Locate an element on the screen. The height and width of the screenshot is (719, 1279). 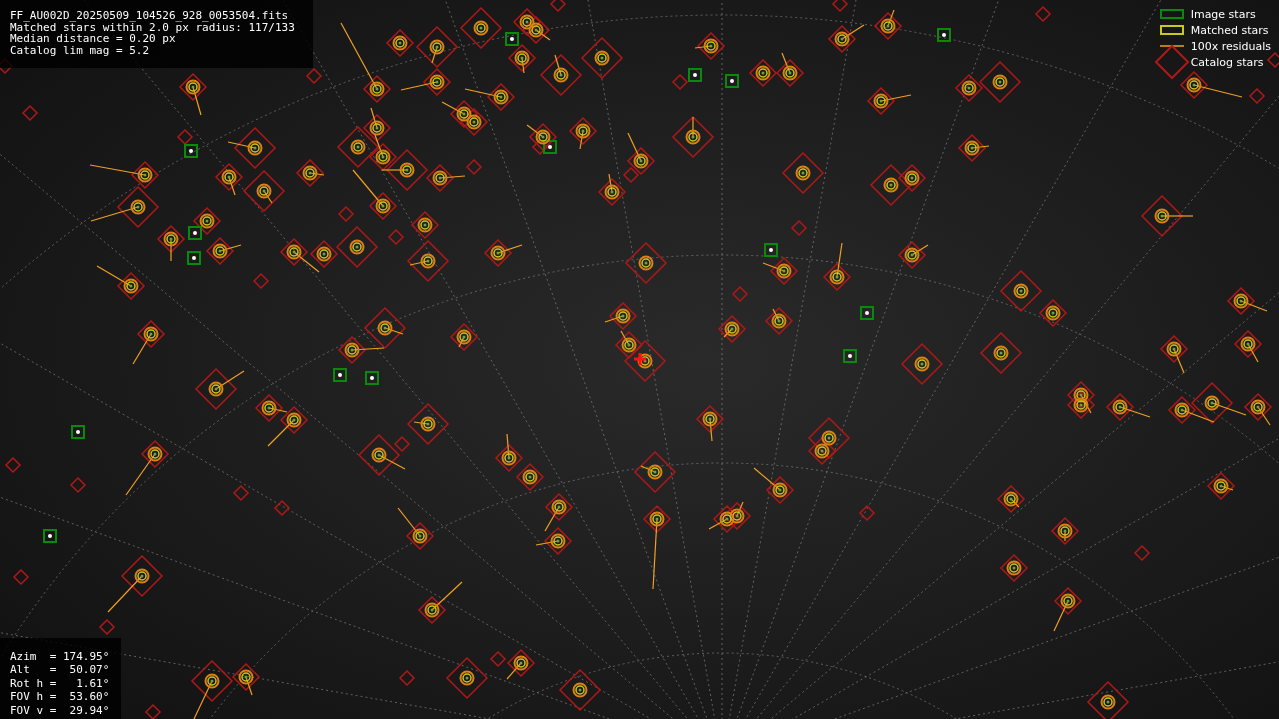
legend-label: 100x residuals is located at coordinates (1230, 46).